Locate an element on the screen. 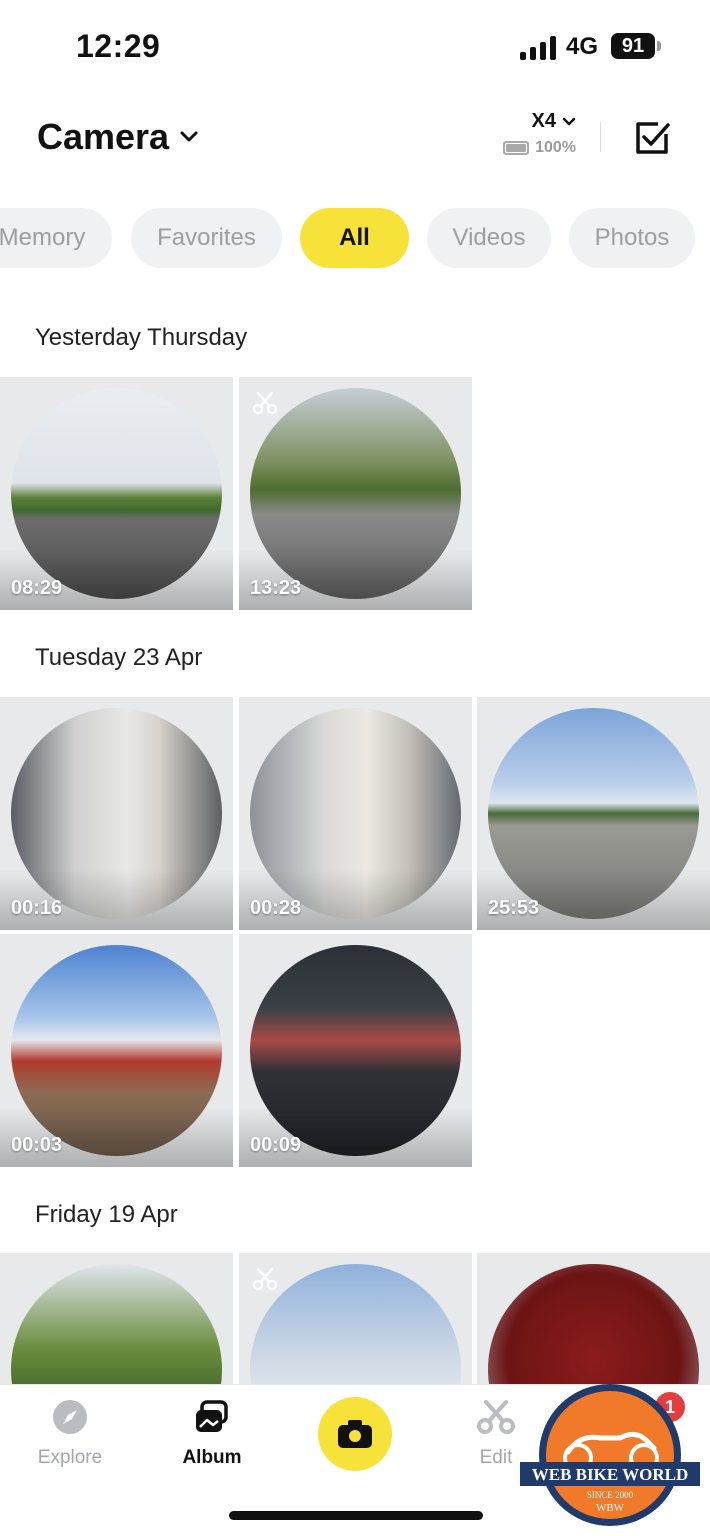  section-title: Friday 19 Apr is located at coordinates (106, 1214).